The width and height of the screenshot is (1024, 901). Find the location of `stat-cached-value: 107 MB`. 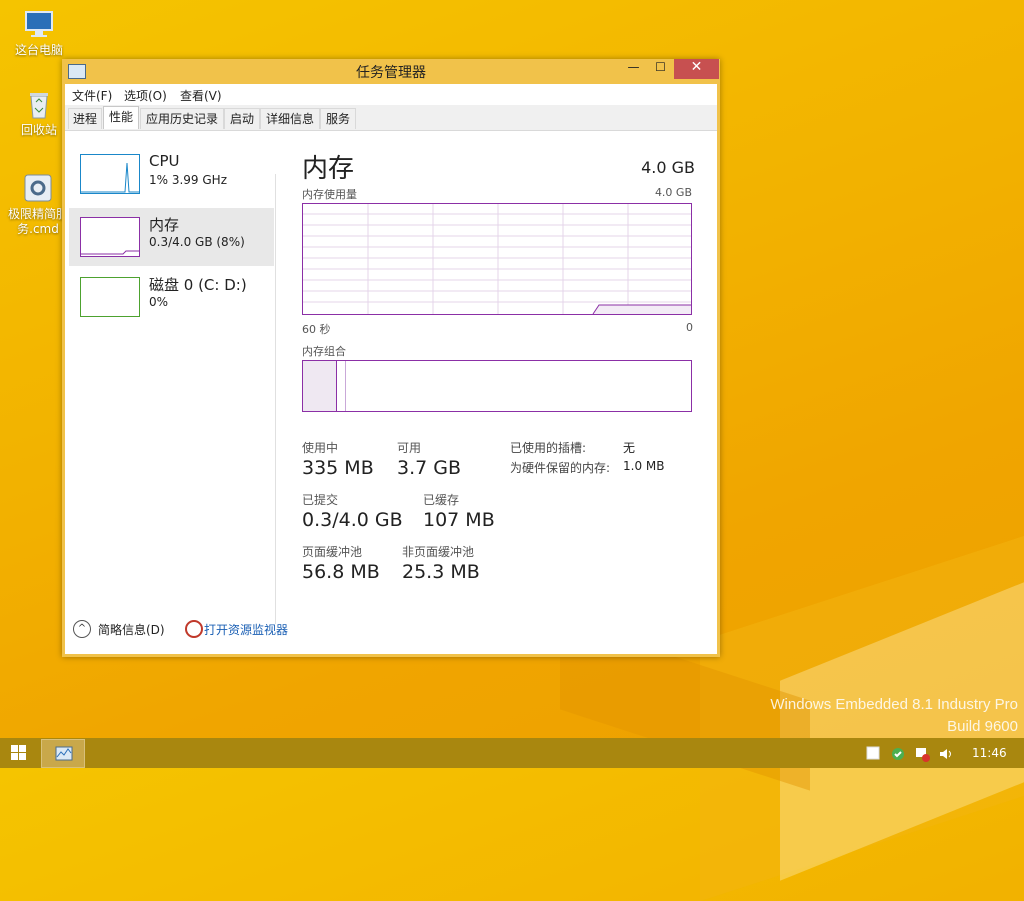

stat-cached-value: 107 MB is located at coordinates (459, 520).